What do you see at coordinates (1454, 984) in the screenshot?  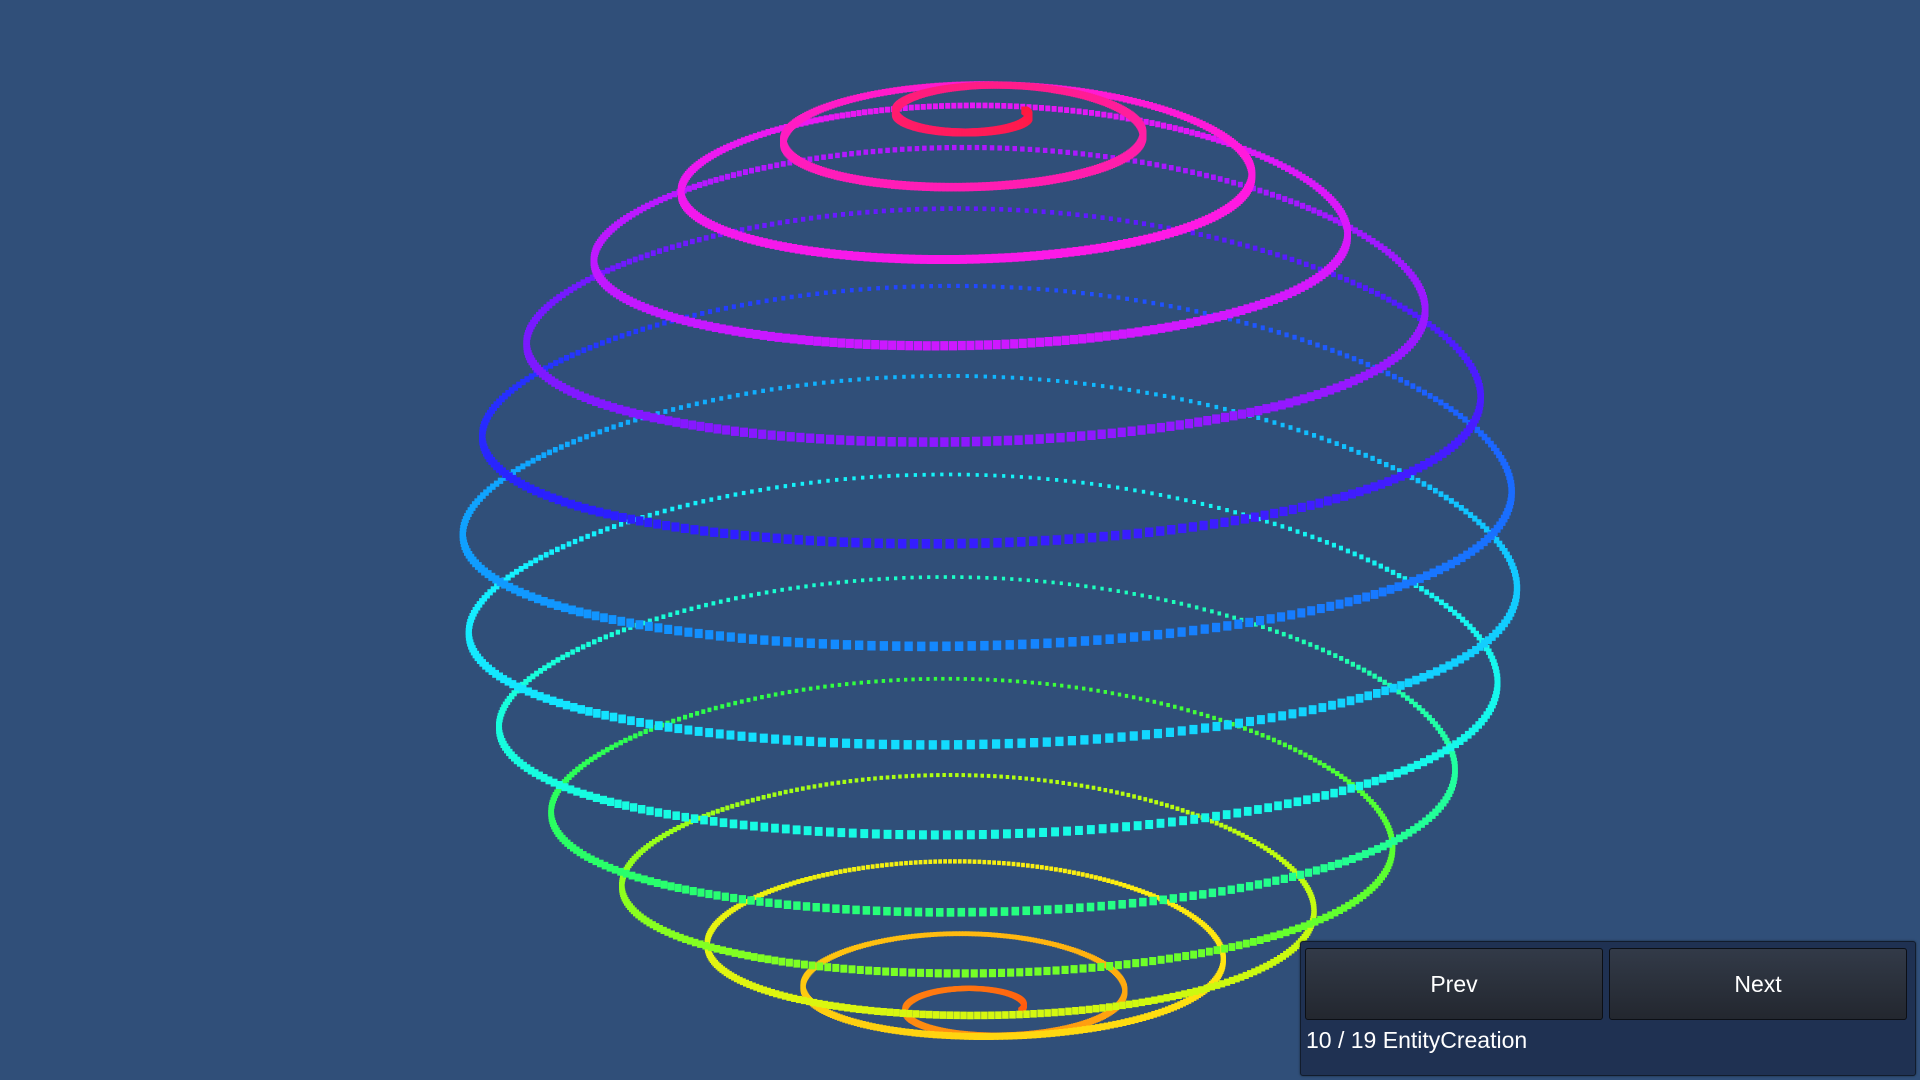 I see `prev-button: Prev` at bounding box center [1454, 984].